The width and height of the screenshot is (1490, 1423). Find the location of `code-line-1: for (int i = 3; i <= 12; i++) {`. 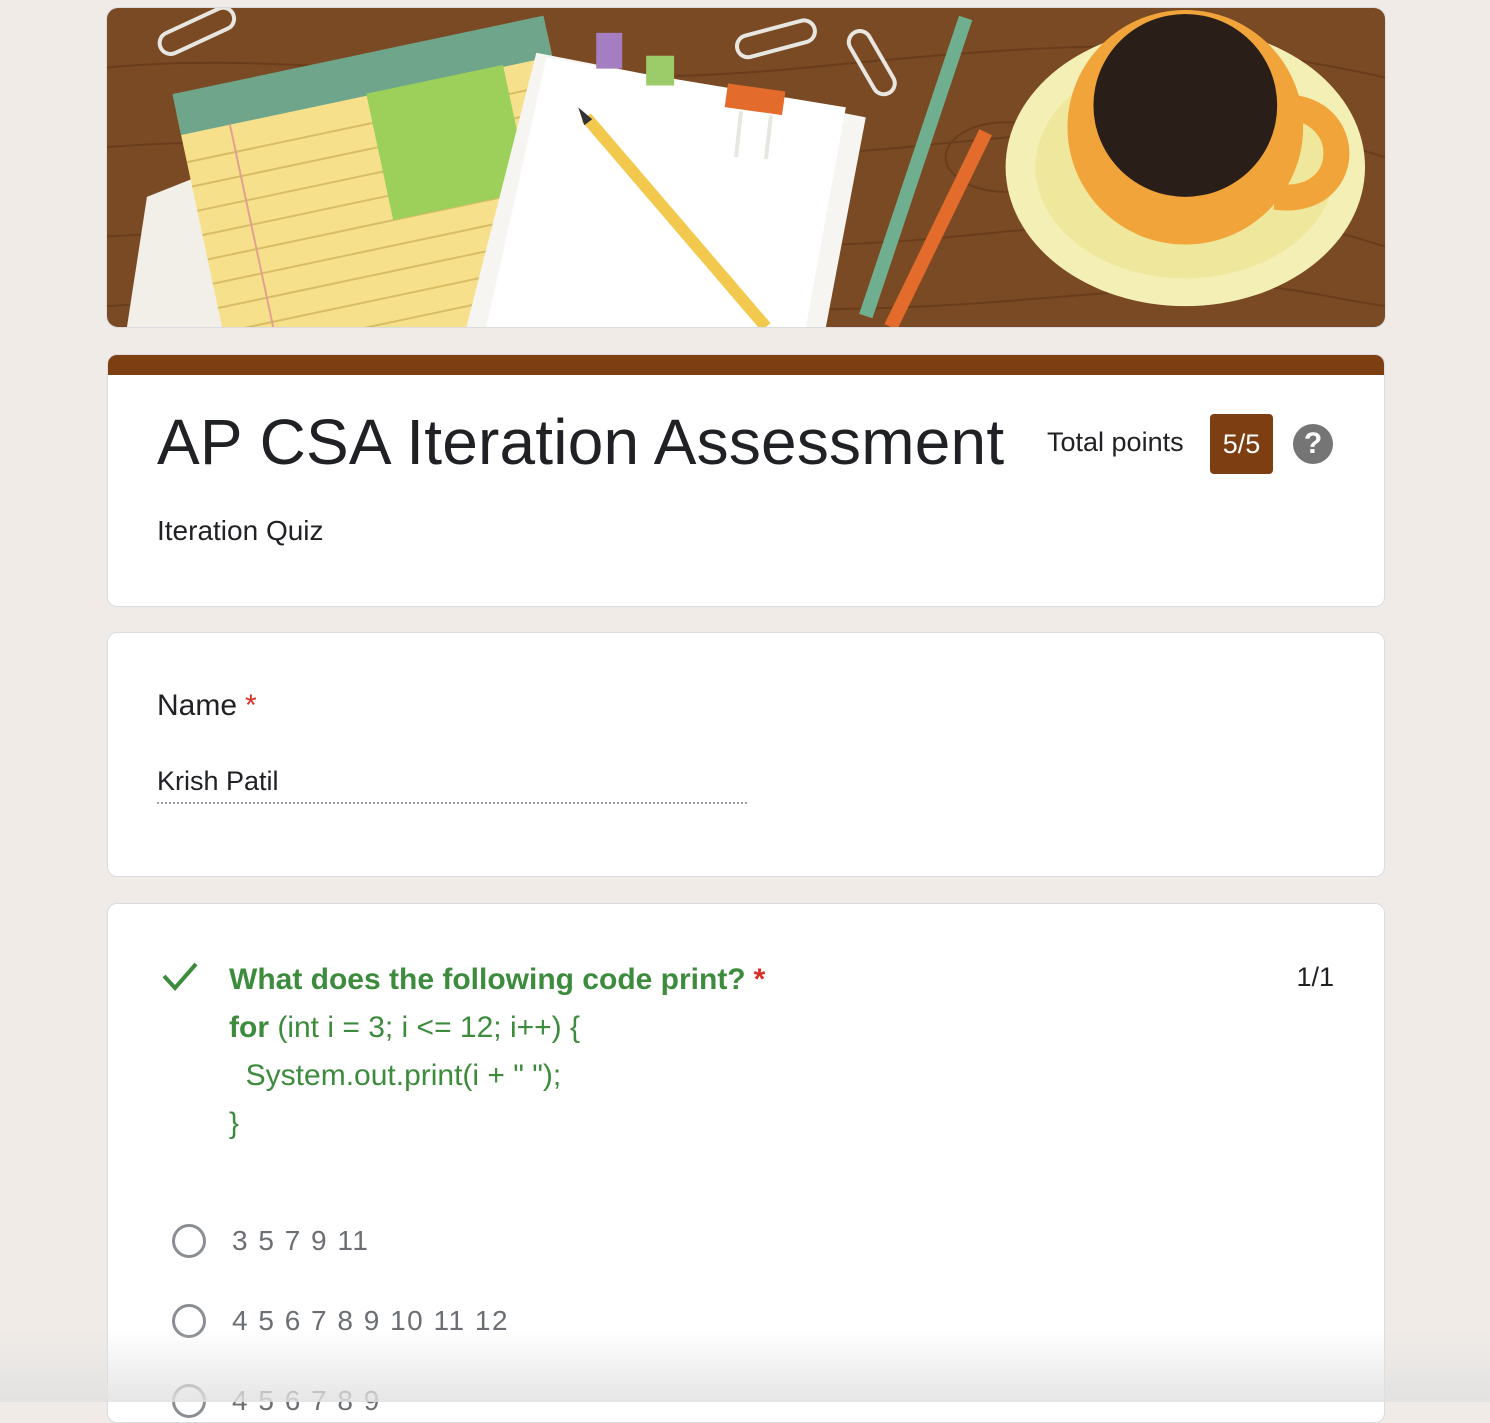

code-line-1: for (int i = 3; i <= 12; i++) { is located at coordinates (497, 1028).